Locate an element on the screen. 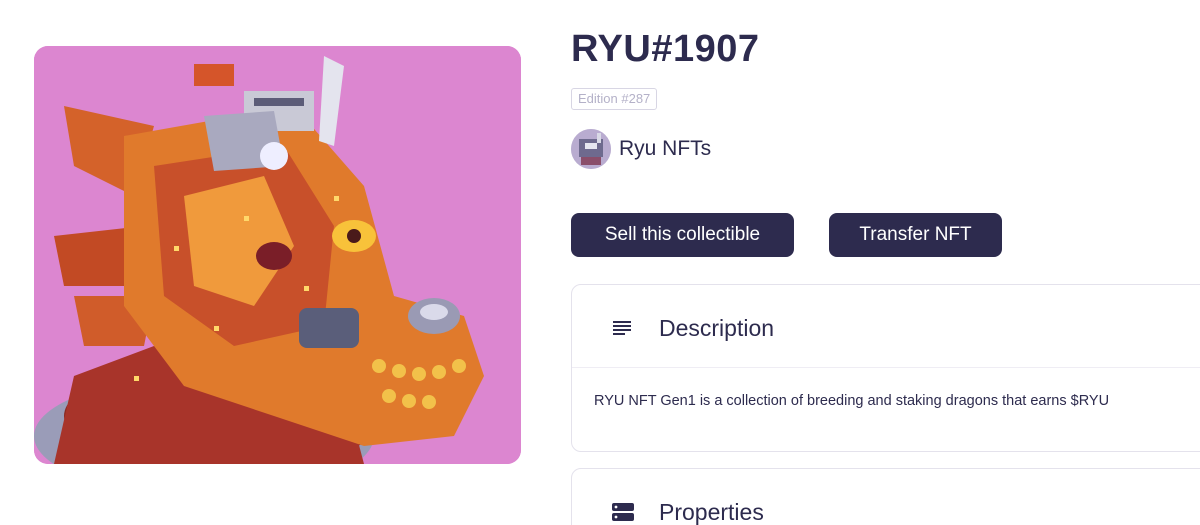 The height and width of the screenshot is (525, 1200). properties-header: Properties is located at coordinates (688, 510).